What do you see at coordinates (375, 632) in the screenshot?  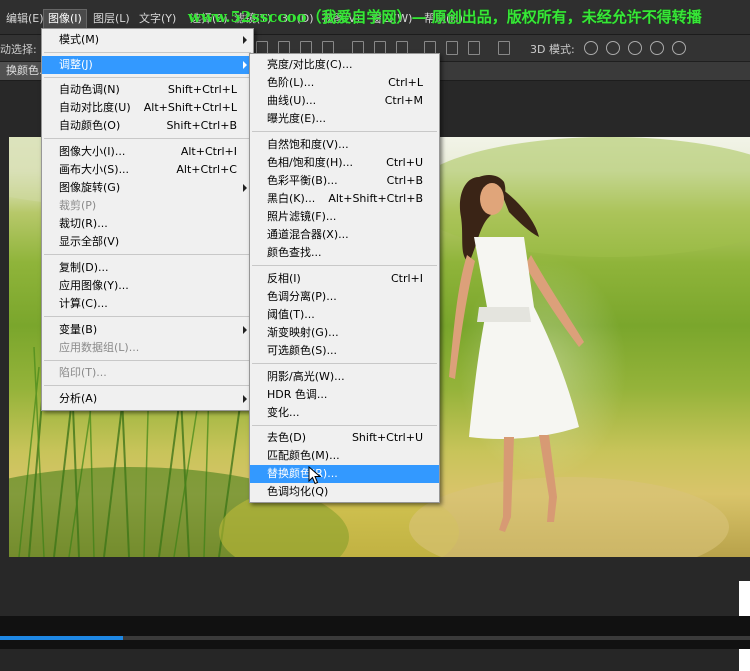 I see `video-timeline` at bounding box center [375, 632].